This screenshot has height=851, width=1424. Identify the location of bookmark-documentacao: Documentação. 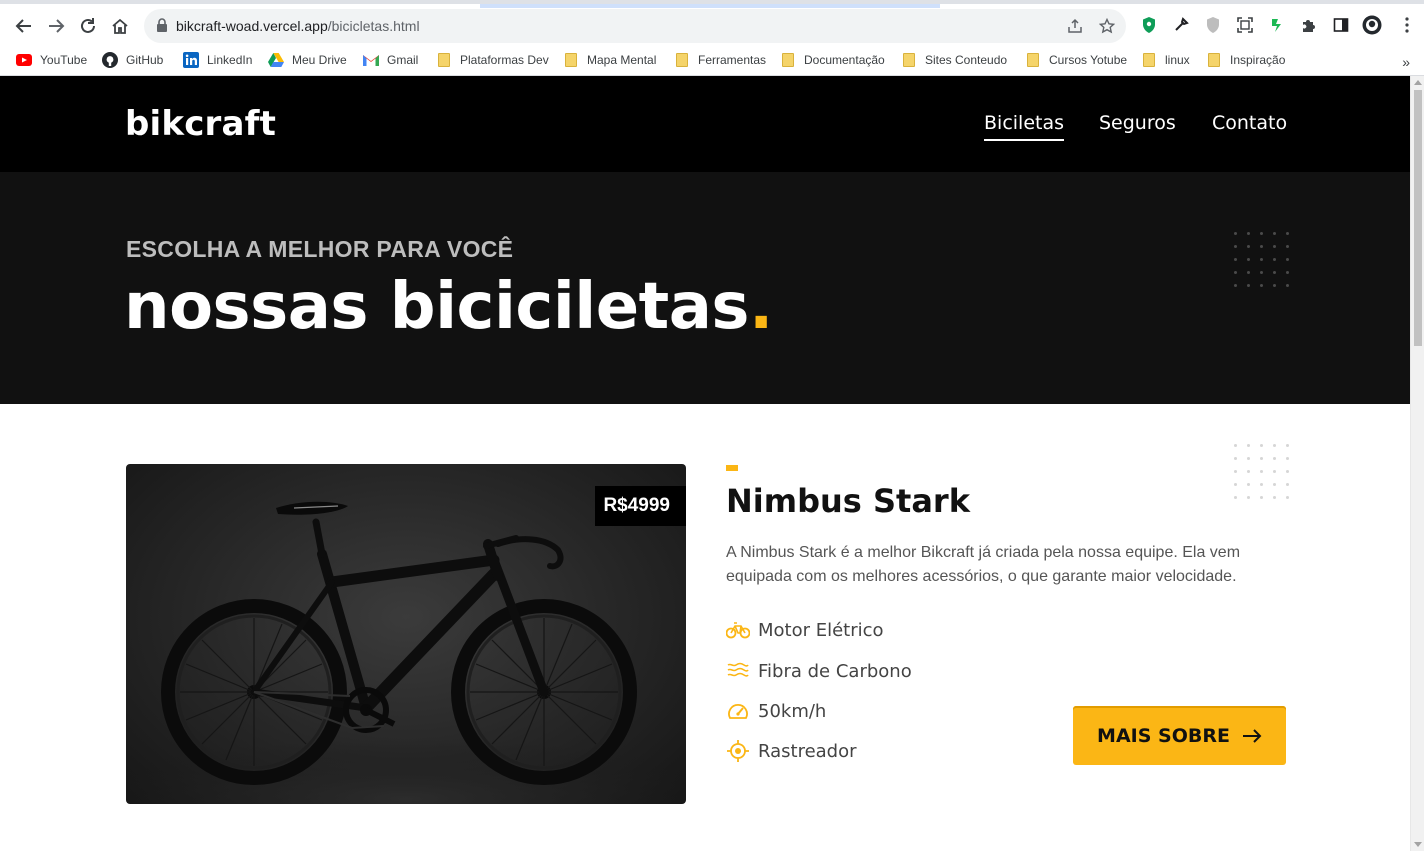
(832, 60).